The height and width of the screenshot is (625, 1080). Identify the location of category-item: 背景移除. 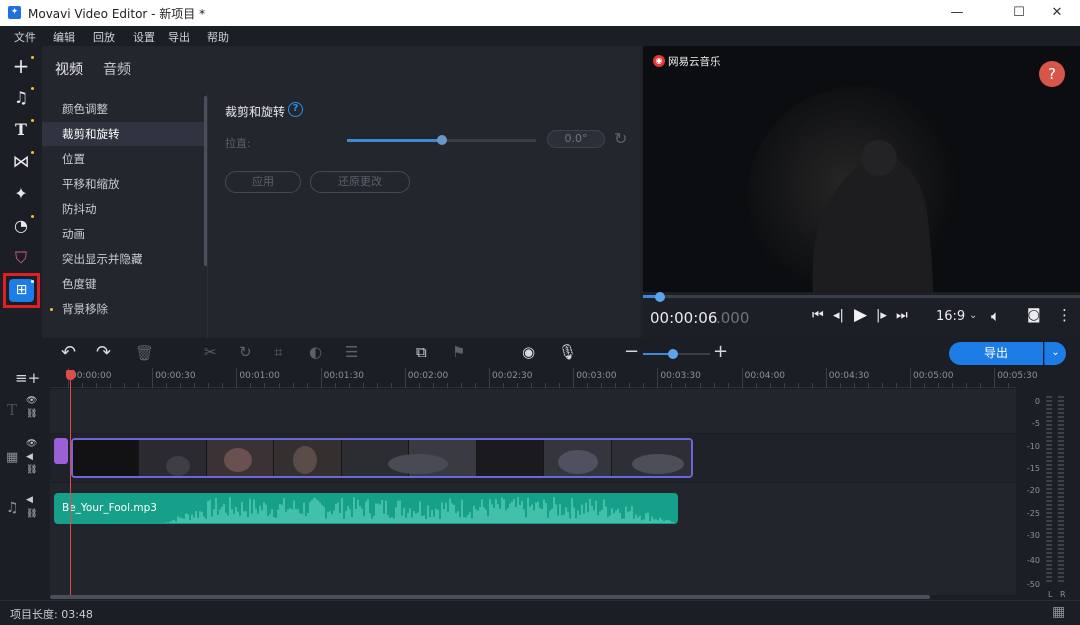
(123, 309).